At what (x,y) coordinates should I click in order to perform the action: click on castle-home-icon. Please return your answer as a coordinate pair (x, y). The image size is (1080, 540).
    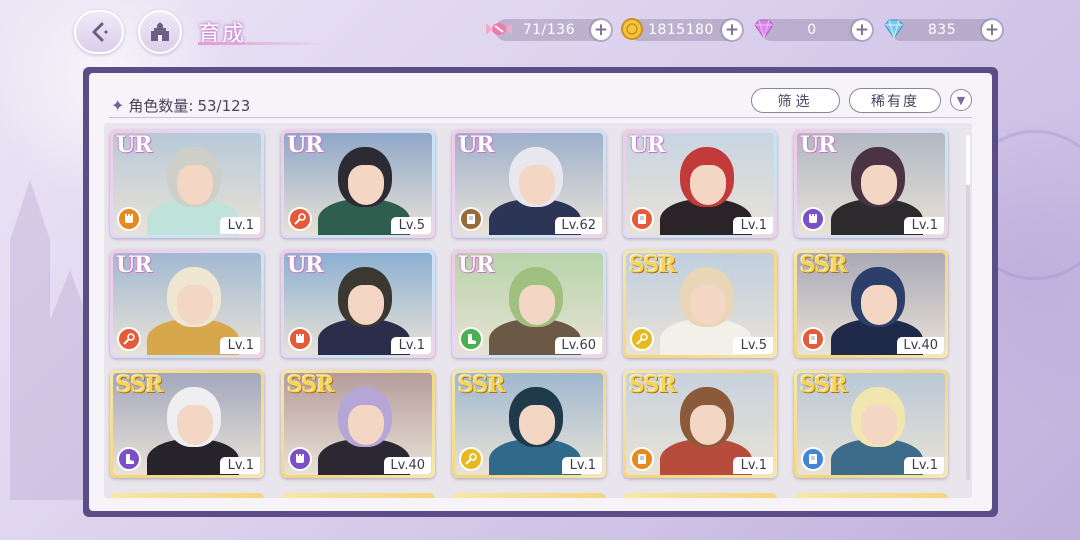
    Looking at the image, I should click on (160, 31).